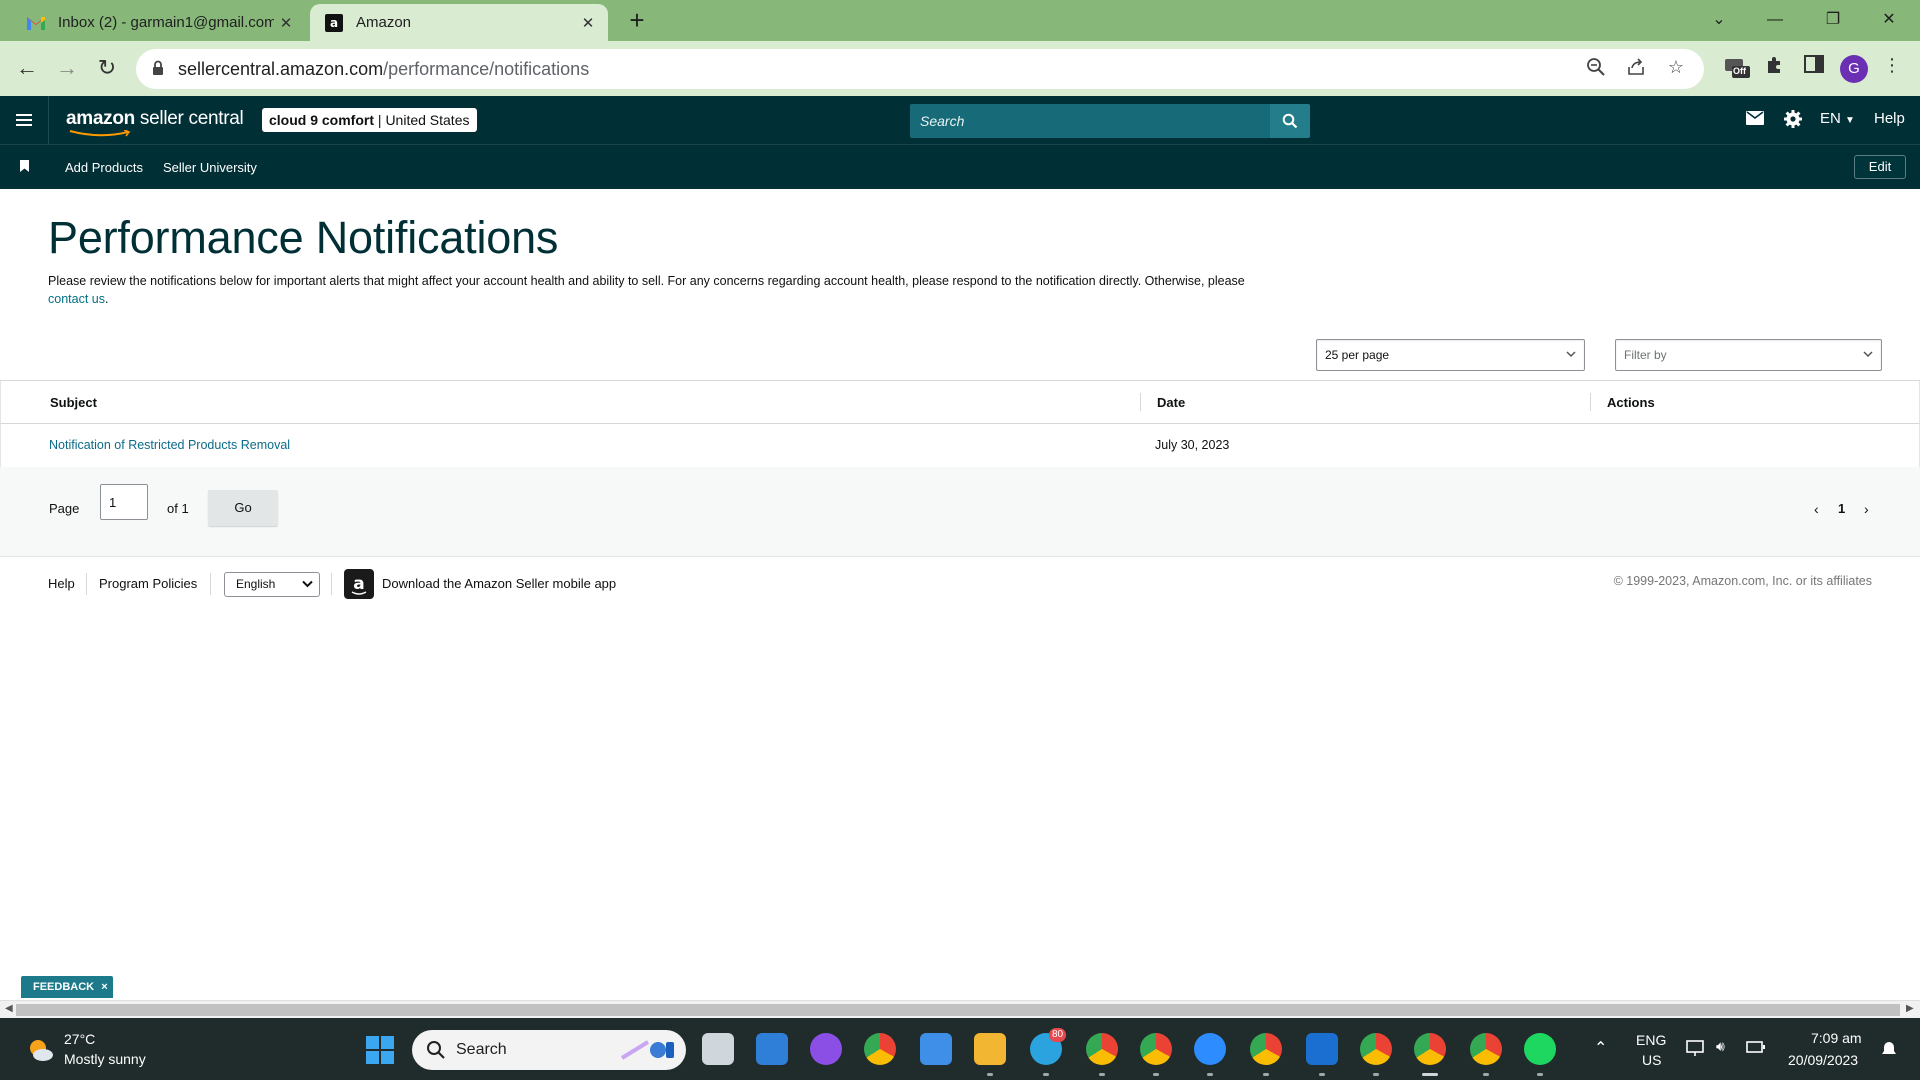 The height and width of the screenshot is (1080, 1920). I want to click on scroll-right-arrow-icon: ▶, so click(1910, 1008).